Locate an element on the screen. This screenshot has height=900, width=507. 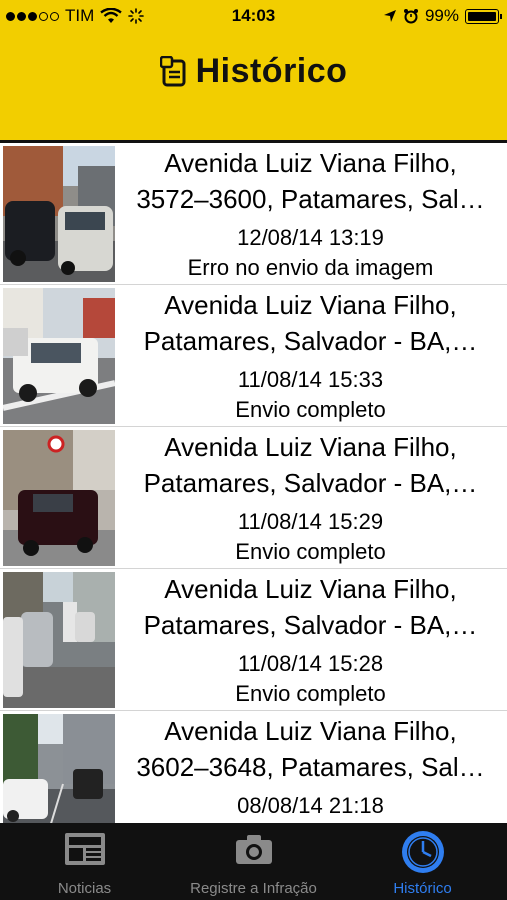
battery-icon is located at coordinates (483, 16).